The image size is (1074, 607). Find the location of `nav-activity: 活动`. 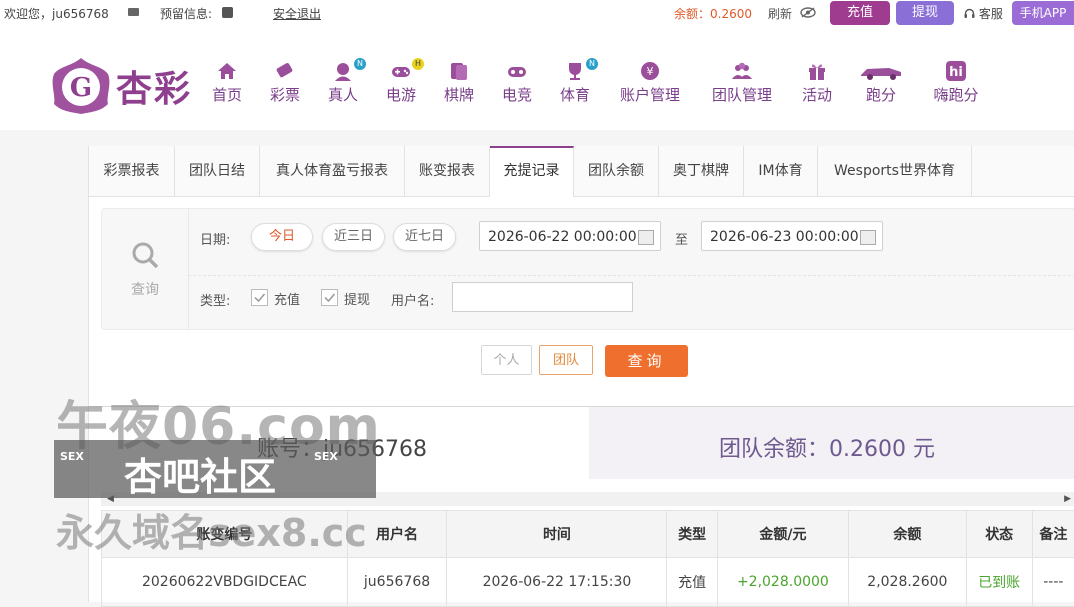

nav-activity: 活动 is located at coordinates (817, 82).